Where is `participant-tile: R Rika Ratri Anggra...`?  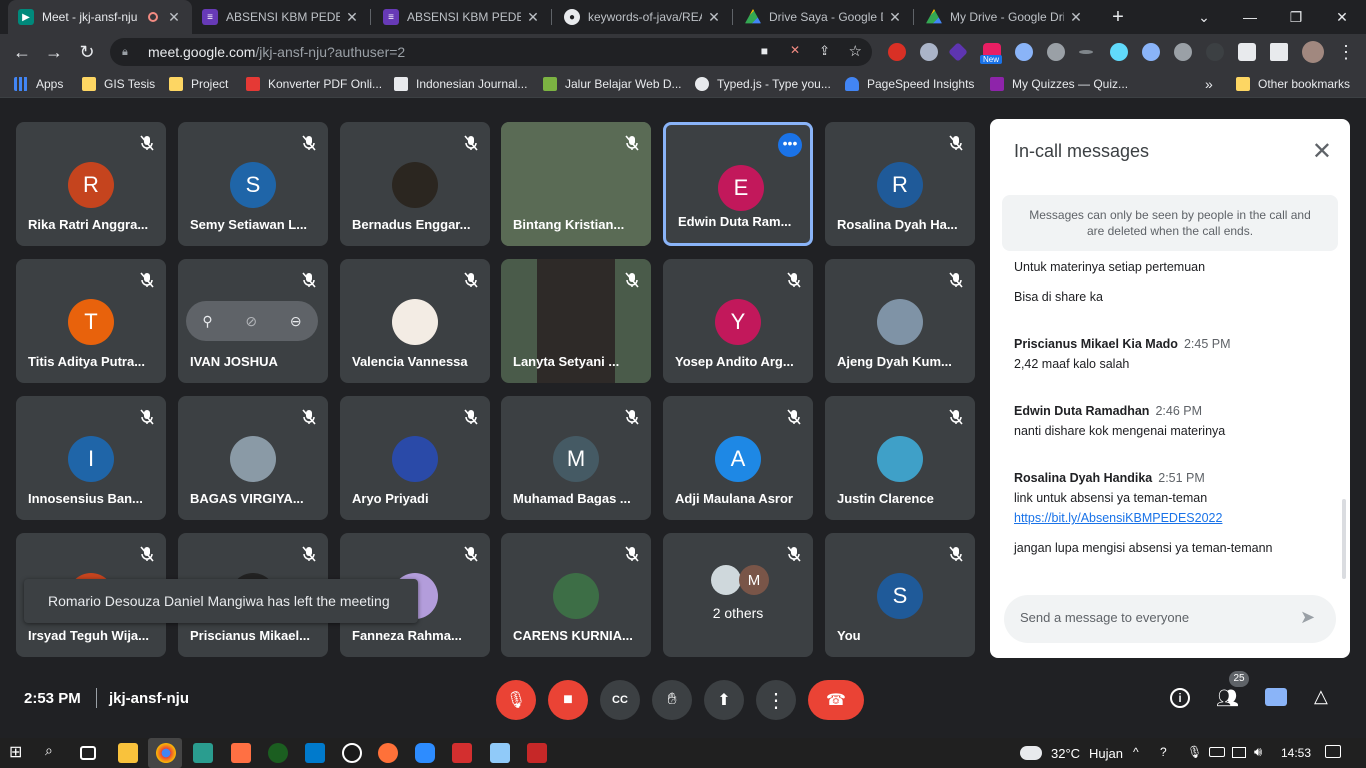 participant-tile: R Rika Ratri Anggra... is located at coordinates (91, 184).